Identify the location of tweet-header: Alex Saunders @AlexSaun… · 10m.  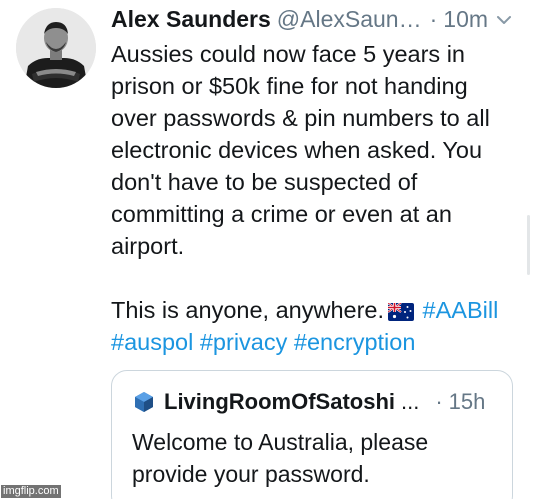
(299, 20).